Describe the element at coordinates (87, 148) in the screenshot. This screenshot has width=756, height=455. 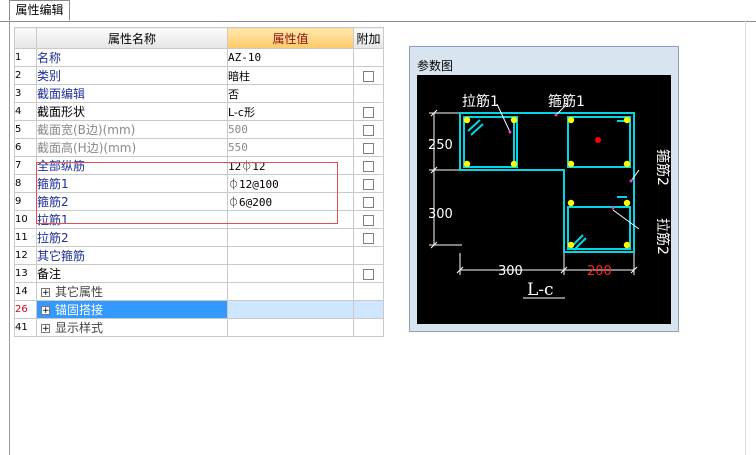
I see `property-name-label: 截面高(H边)(mm)` at that location.